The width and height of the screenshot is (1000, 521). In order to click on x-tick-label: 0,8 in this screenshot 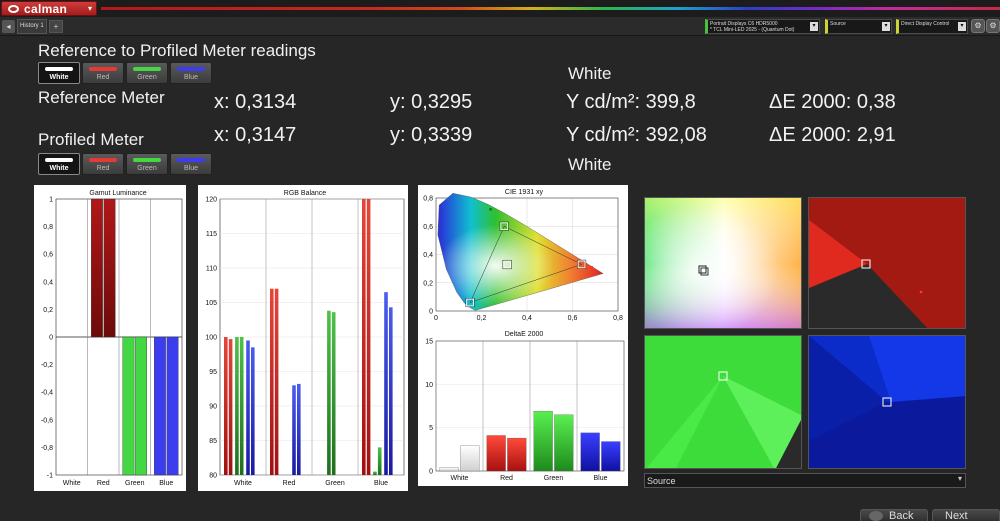, I will do `click(618, 318)`.